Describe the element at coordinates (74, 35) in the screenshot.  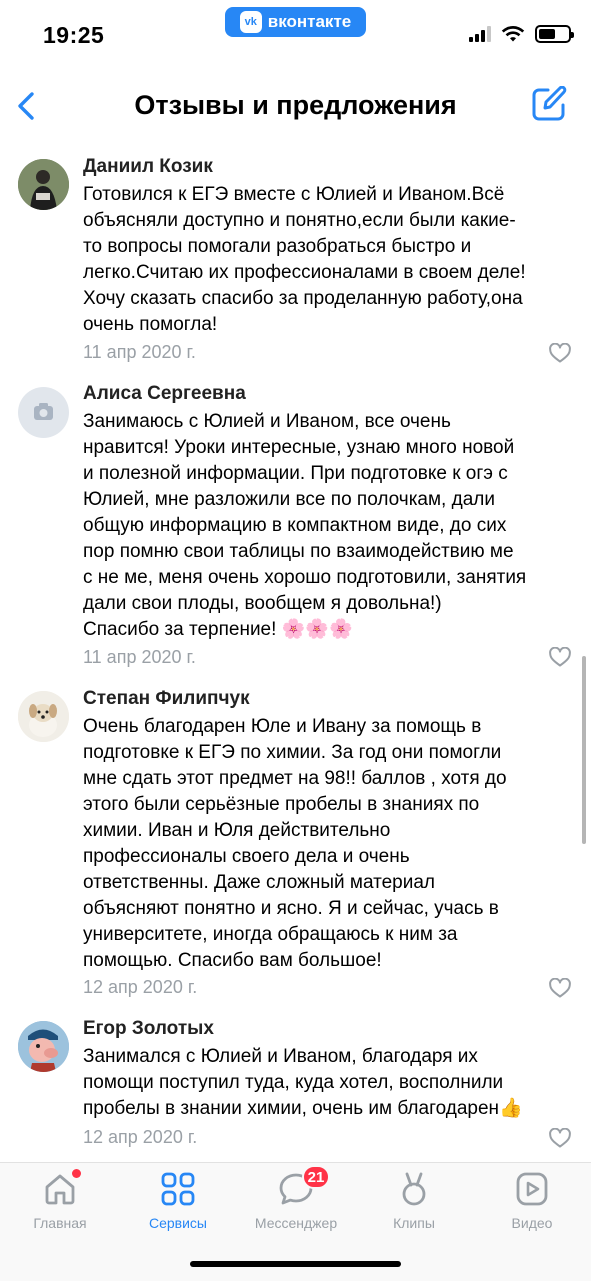
I see `status-time: 19:25` at that location.